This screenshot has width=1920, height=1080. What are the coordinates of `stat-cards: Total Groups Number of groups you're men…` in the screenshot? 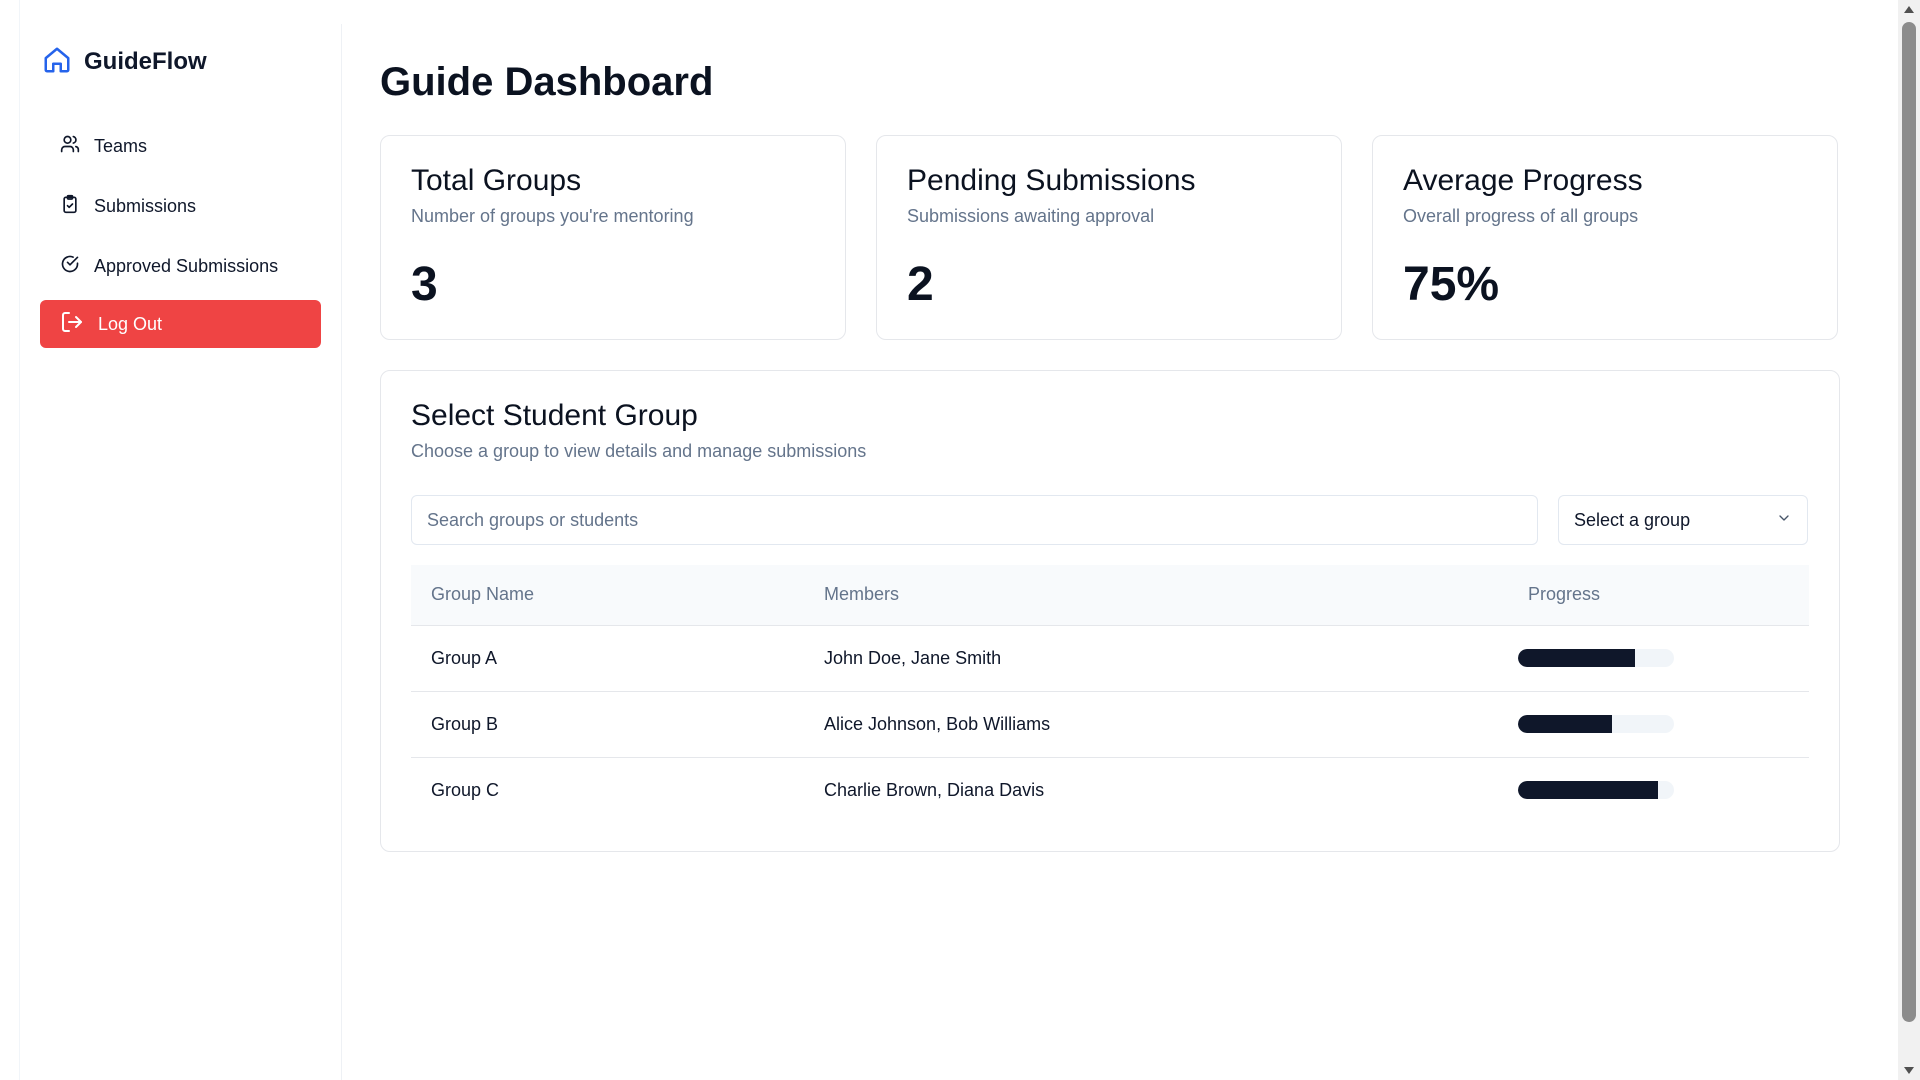 It's located at (1110, 237).